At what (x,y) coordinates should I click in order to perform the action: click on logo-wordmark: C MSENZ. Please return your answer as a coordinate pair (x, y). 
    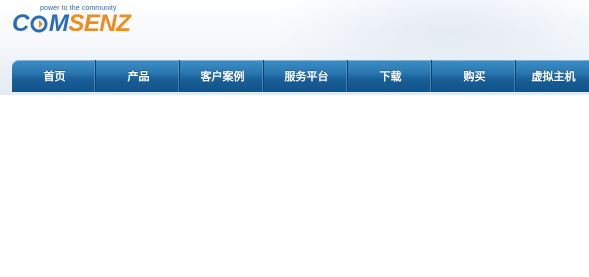
    Looking at the image, I should click on (71, 24).